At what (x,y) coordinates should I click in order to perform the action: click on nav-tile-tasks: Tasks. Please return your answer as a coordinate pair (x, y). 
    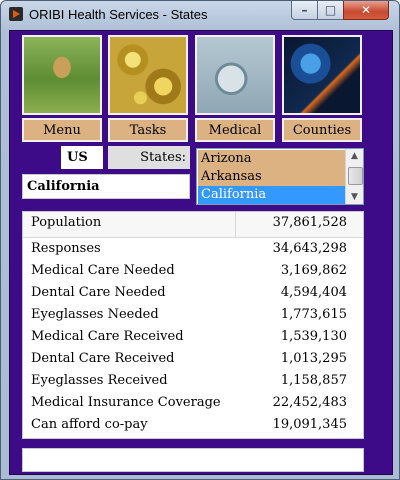
    Looking at the image, I should click on (148, 90).